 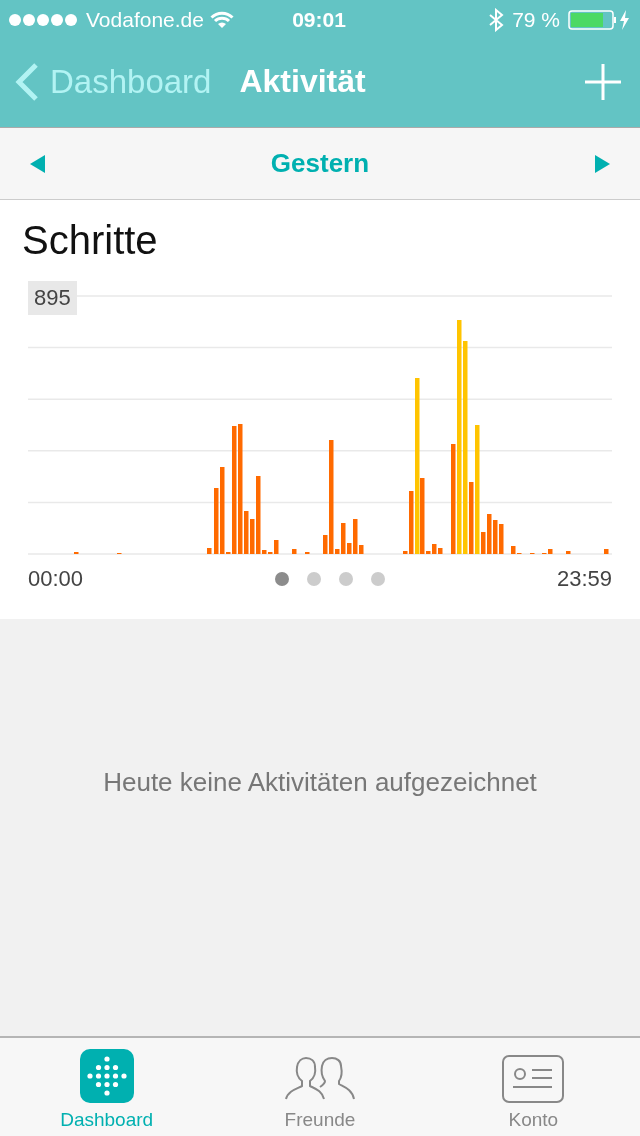 What do you see at coordinates (599, 20) in the screenshot?
I see `battery-charging-icon` at bounding box center [599, 20].